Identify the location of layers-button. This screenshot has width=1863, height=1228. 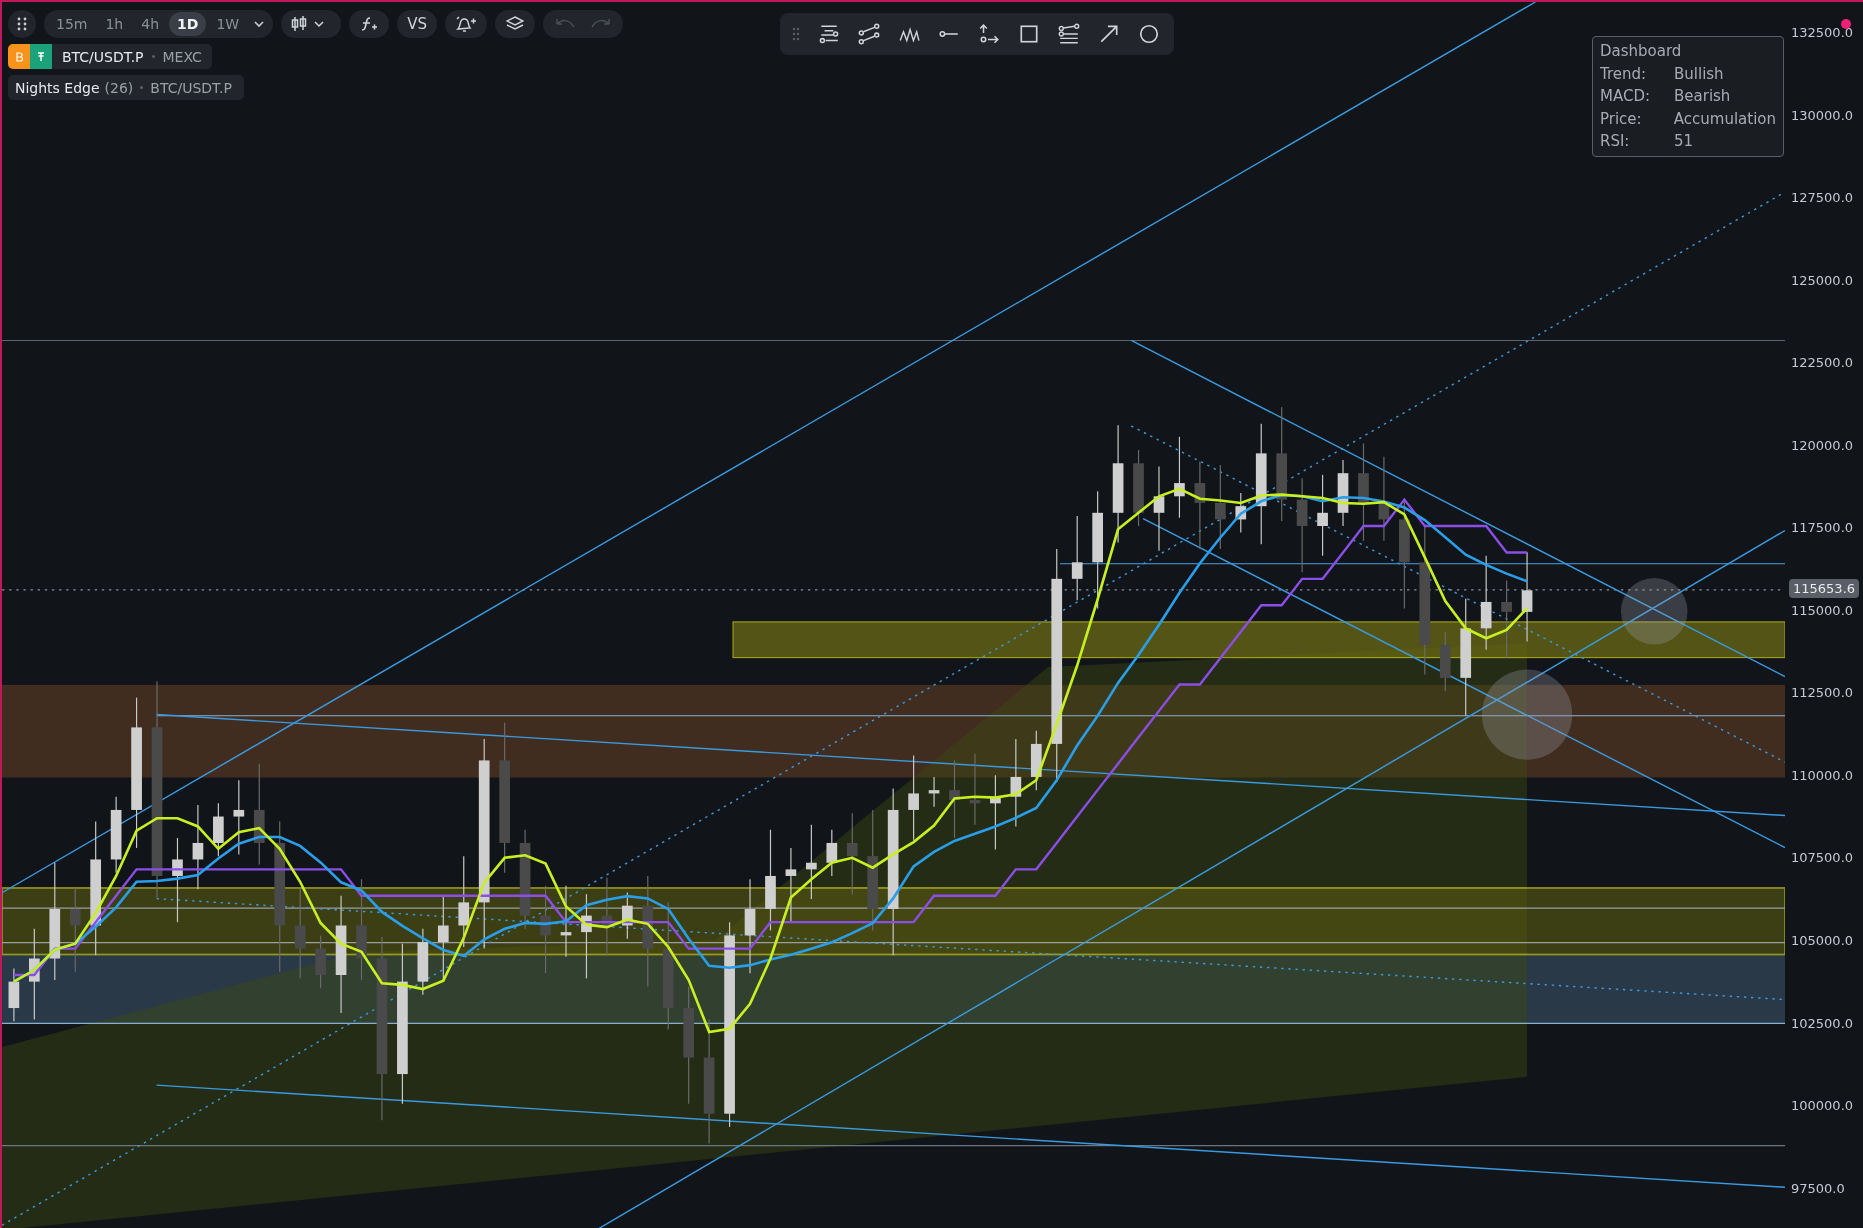
(515, 24).